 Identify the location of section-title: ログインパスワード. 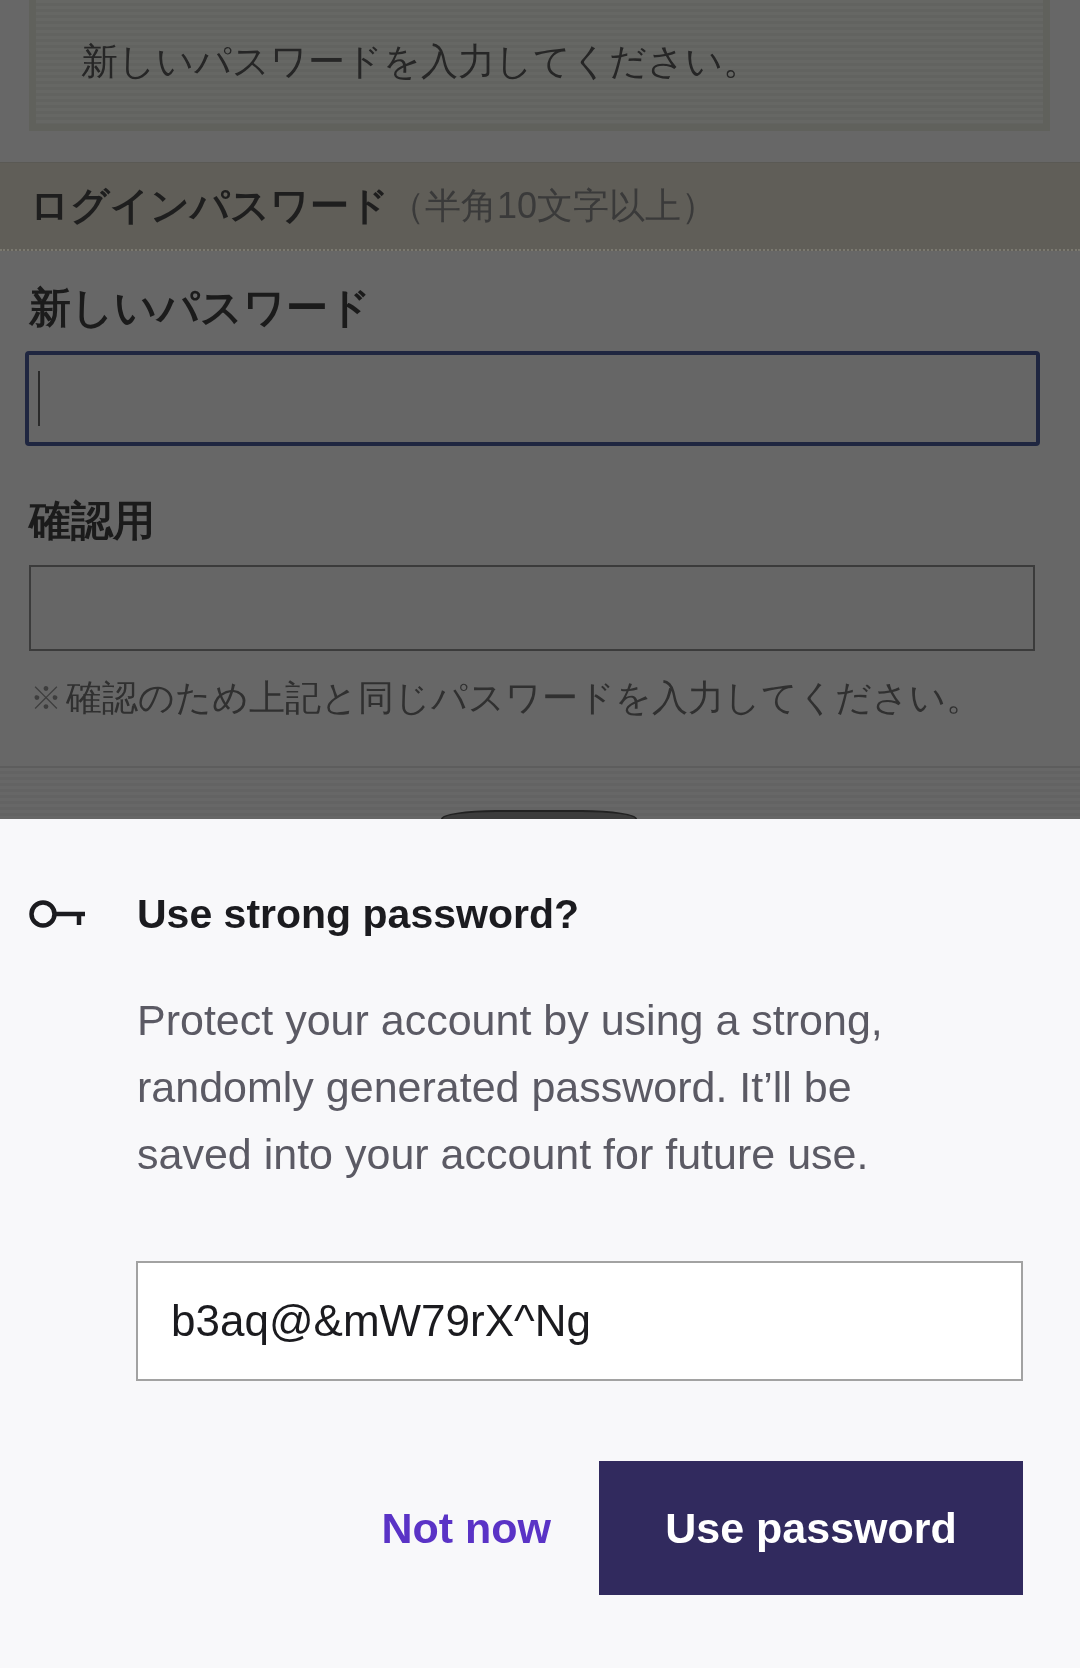
(209, 205).